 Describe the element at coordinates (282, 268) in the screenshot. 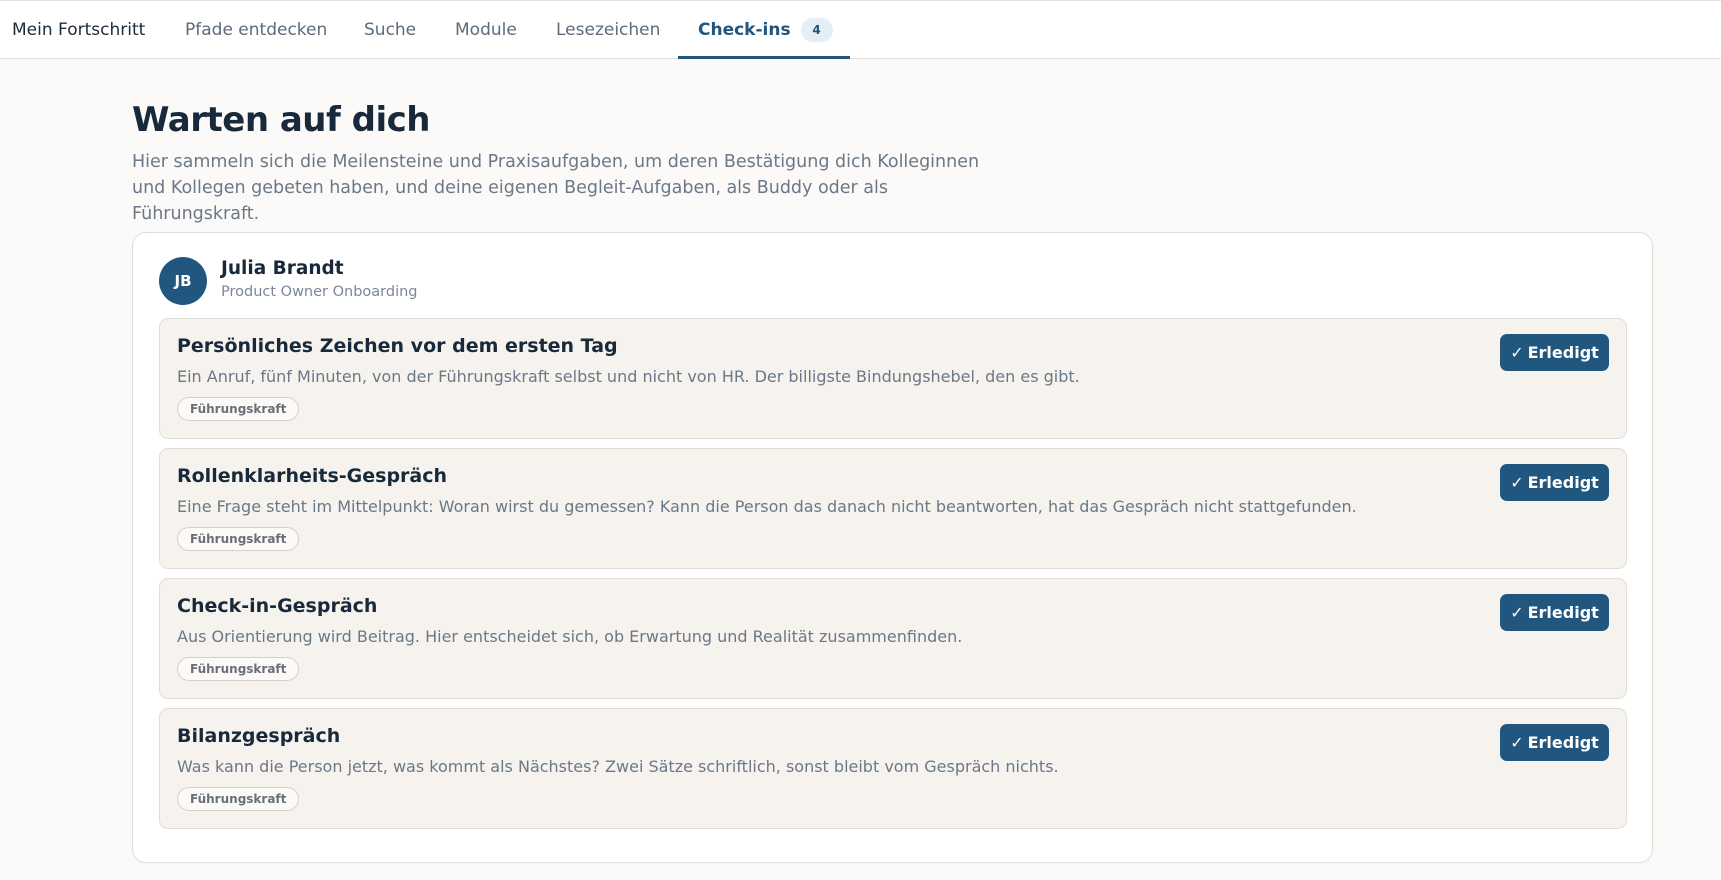

I see `person-name: Julia Brandt` at that location.